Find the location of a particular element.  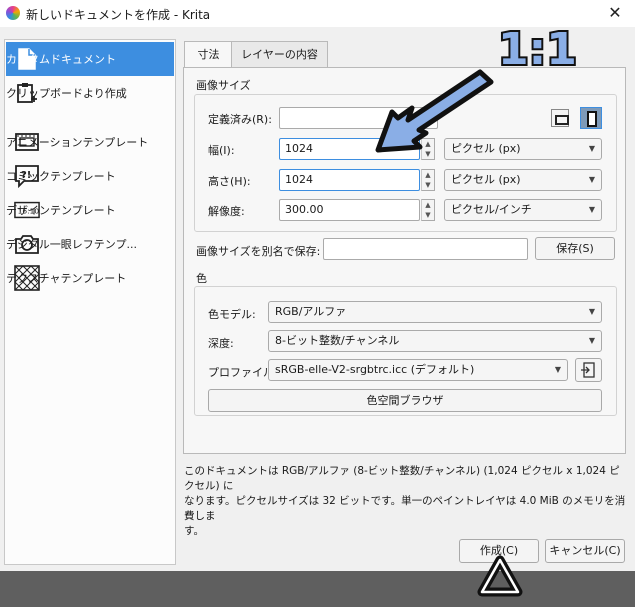

ratio-annotation-text: 1:1 is located at coordinates (537, 49).